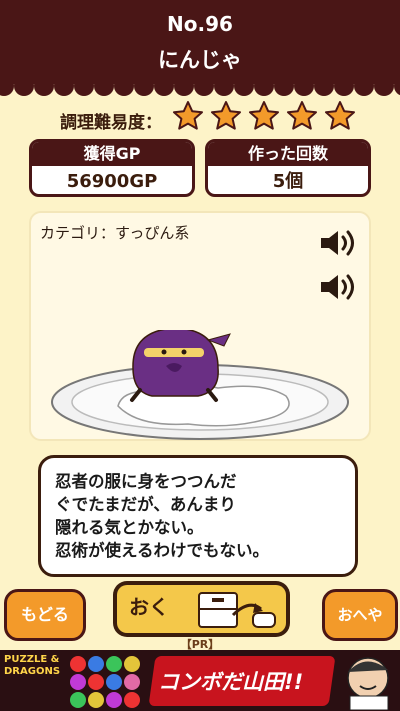 The height and width of the screenshot is (711, 400). I want to click on ad-slogan: コンボだ山田!!, so click(231, 682).